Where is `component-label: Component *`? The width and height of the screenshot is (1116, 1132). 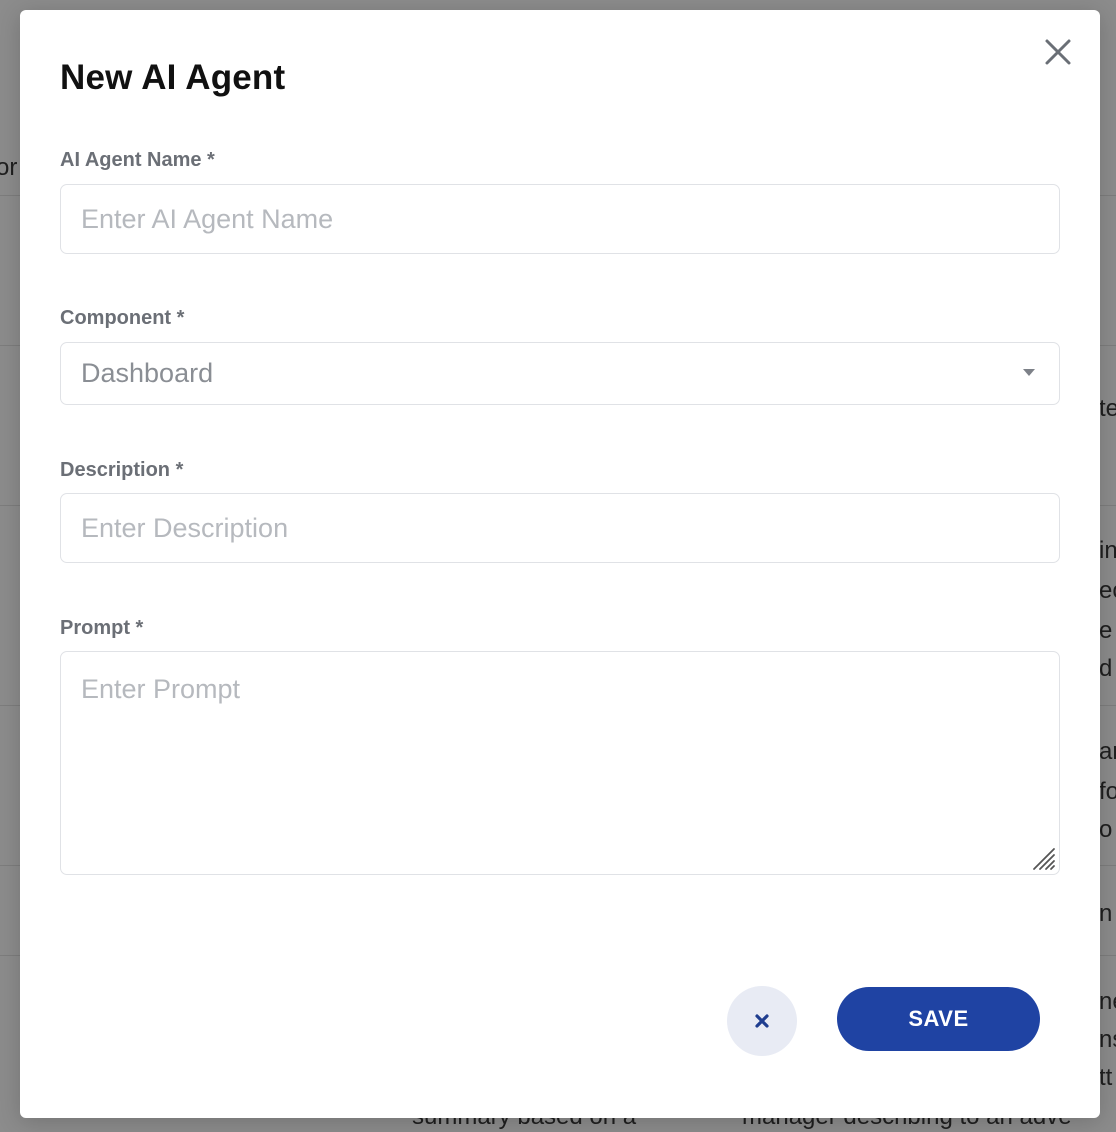
component-label: Component * is located at coordinates (122, 318).